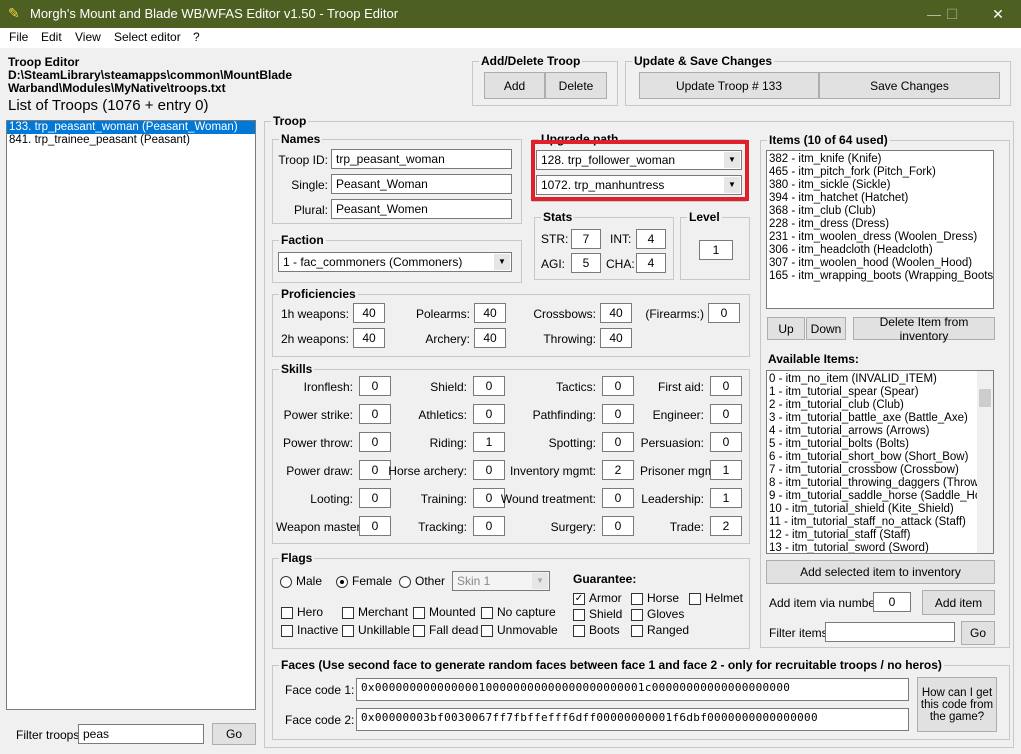 The width and height of the screenshot is (1021, 754). Describe the element at coordinates (729, 85) in the screenshot. I see `update-troop-button: Update Troop # 133` at that location.